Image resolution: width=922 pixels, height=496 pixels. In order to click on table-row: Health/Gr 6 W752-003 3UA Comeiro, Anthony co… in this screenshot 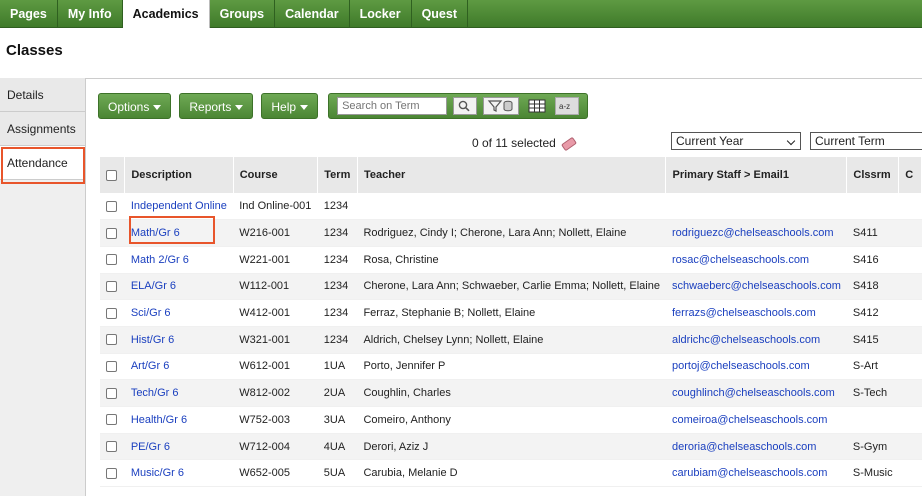, I will do `click(511, 420)`.